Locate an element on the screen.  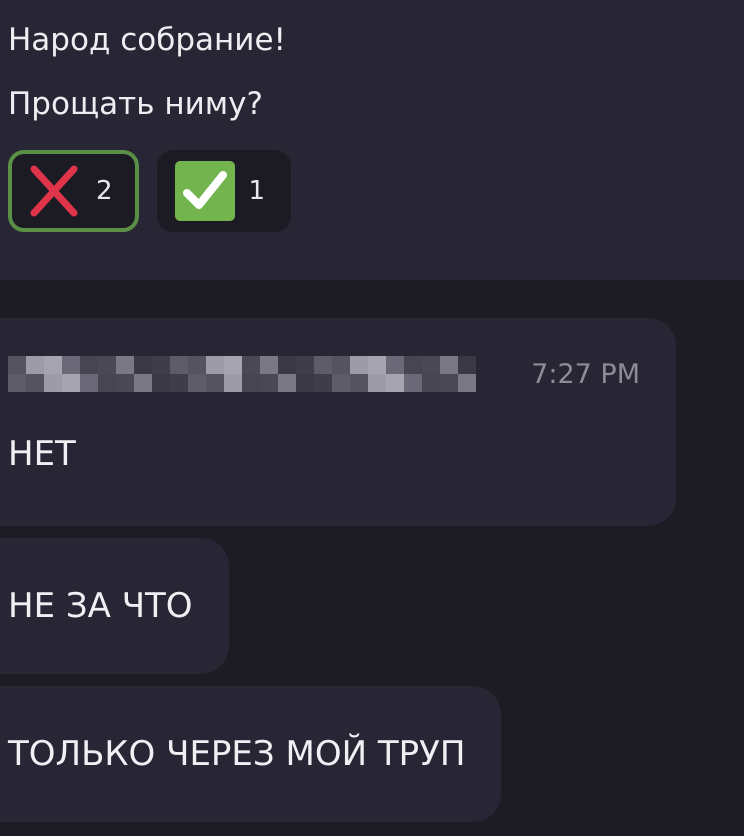
message-text: ТОЛЬКО ЧЕРЕЗ МОЙ ТРУП is located at coordinates (237, 754).